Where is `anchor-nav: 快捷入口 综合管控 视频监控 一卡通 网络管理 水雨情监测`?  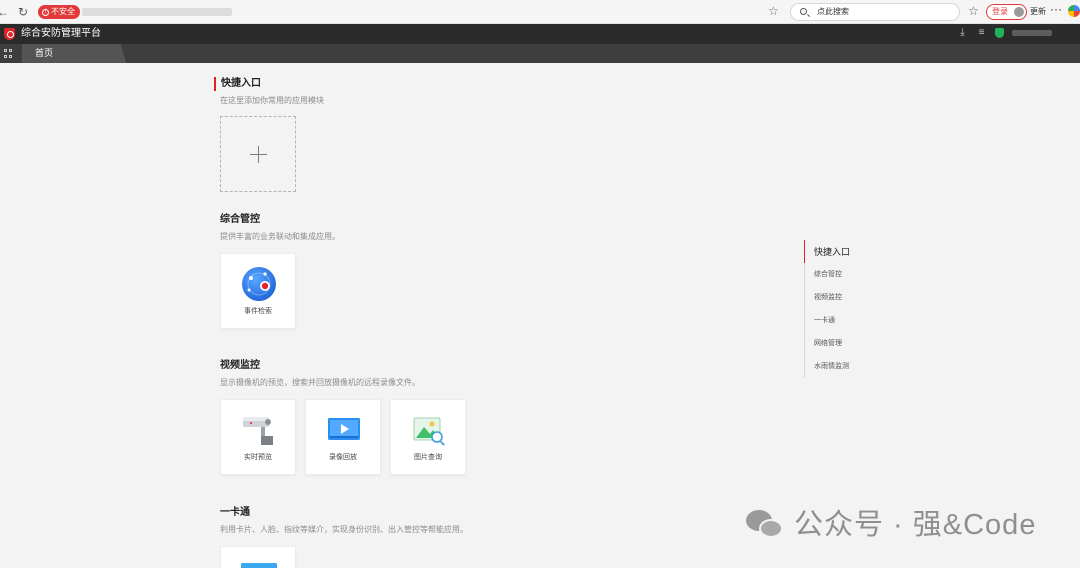 anchor-nav: 快捷入口 综合管控 视频监控 一卡通 网络管理 水雨情监测 is located at coordinates (849, 309).